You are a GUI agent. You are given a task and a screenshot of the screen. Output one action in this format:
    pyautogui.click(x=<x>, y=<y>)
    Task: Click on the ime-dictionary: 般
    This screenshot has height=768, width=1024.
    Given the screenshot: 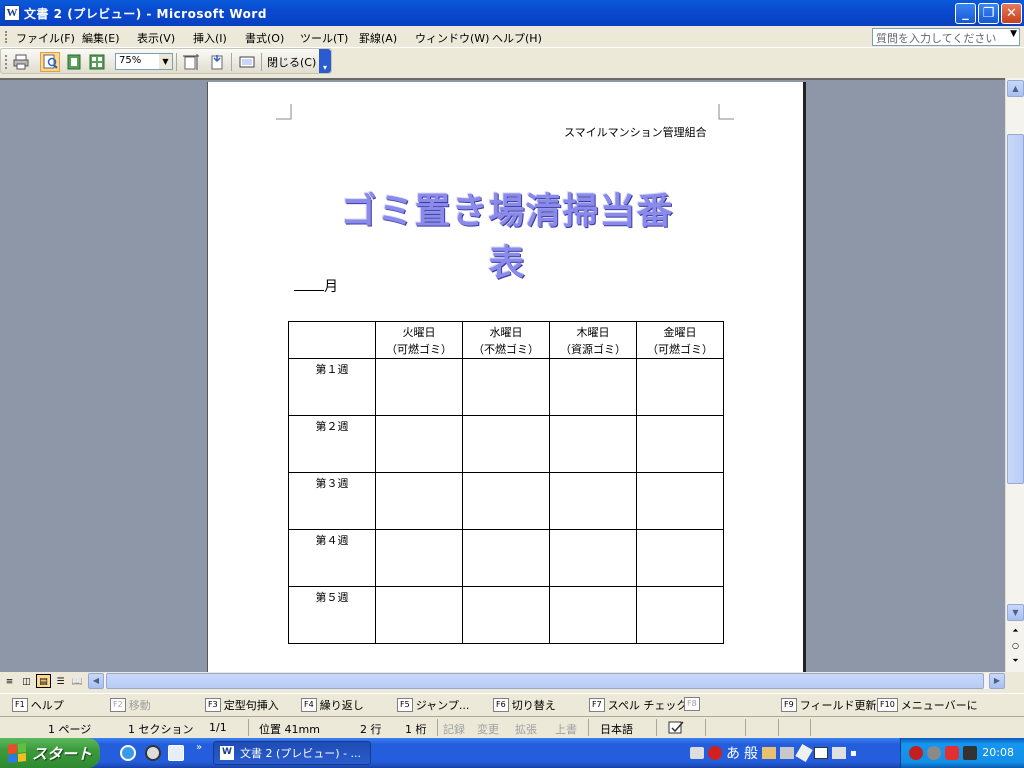 What is the action you would take?
    pyautogui.click(x=751, y=753)
    